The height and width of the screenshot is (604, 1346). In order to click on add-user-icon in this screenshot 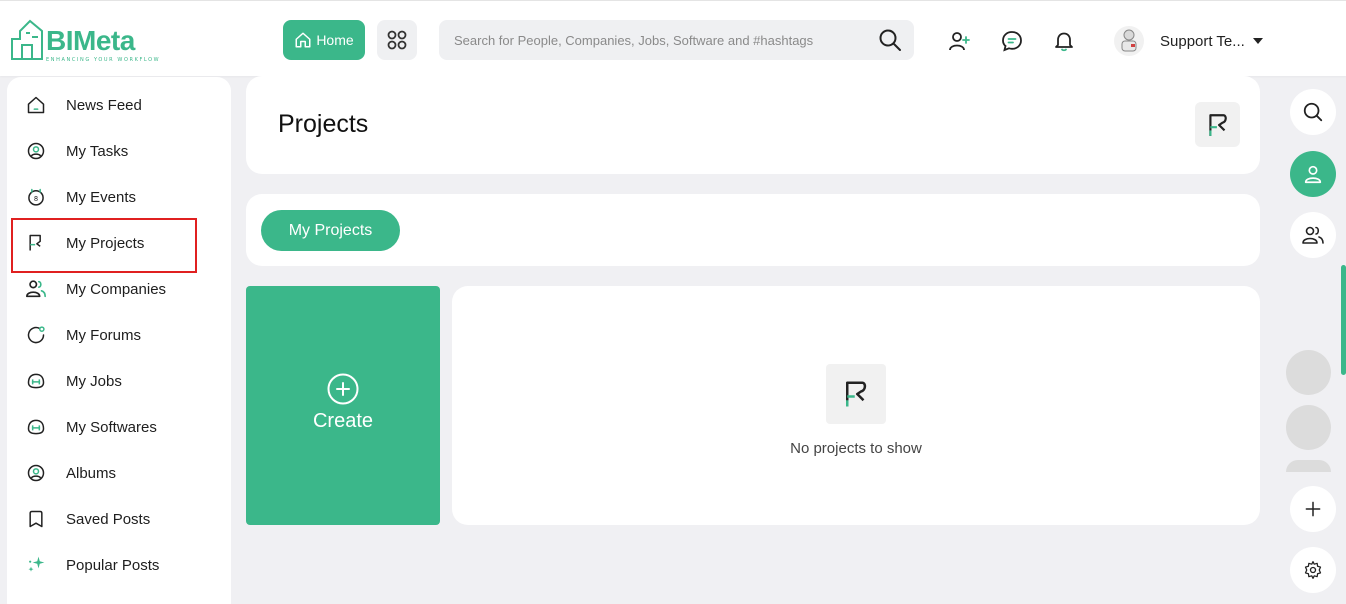, I will do `click(959, 41)`.